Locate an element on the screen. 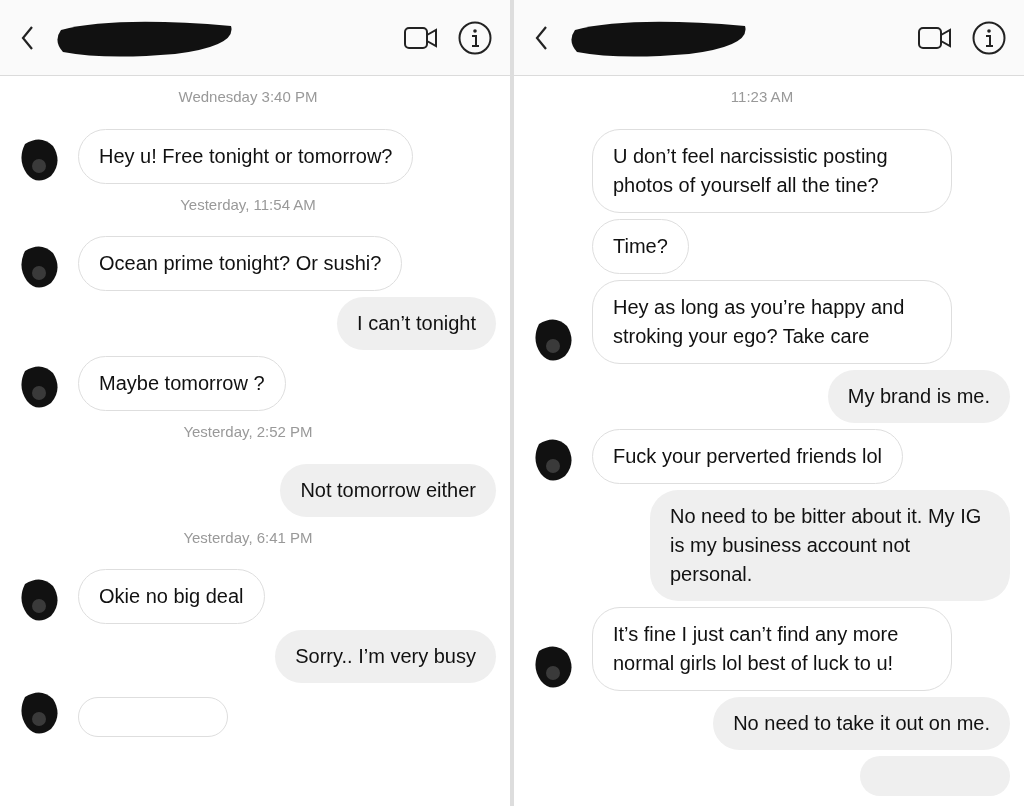 The width and height of the screenshot is (1024, 806). message-bubble: My brand is me. is located at coordinates (918, 396).